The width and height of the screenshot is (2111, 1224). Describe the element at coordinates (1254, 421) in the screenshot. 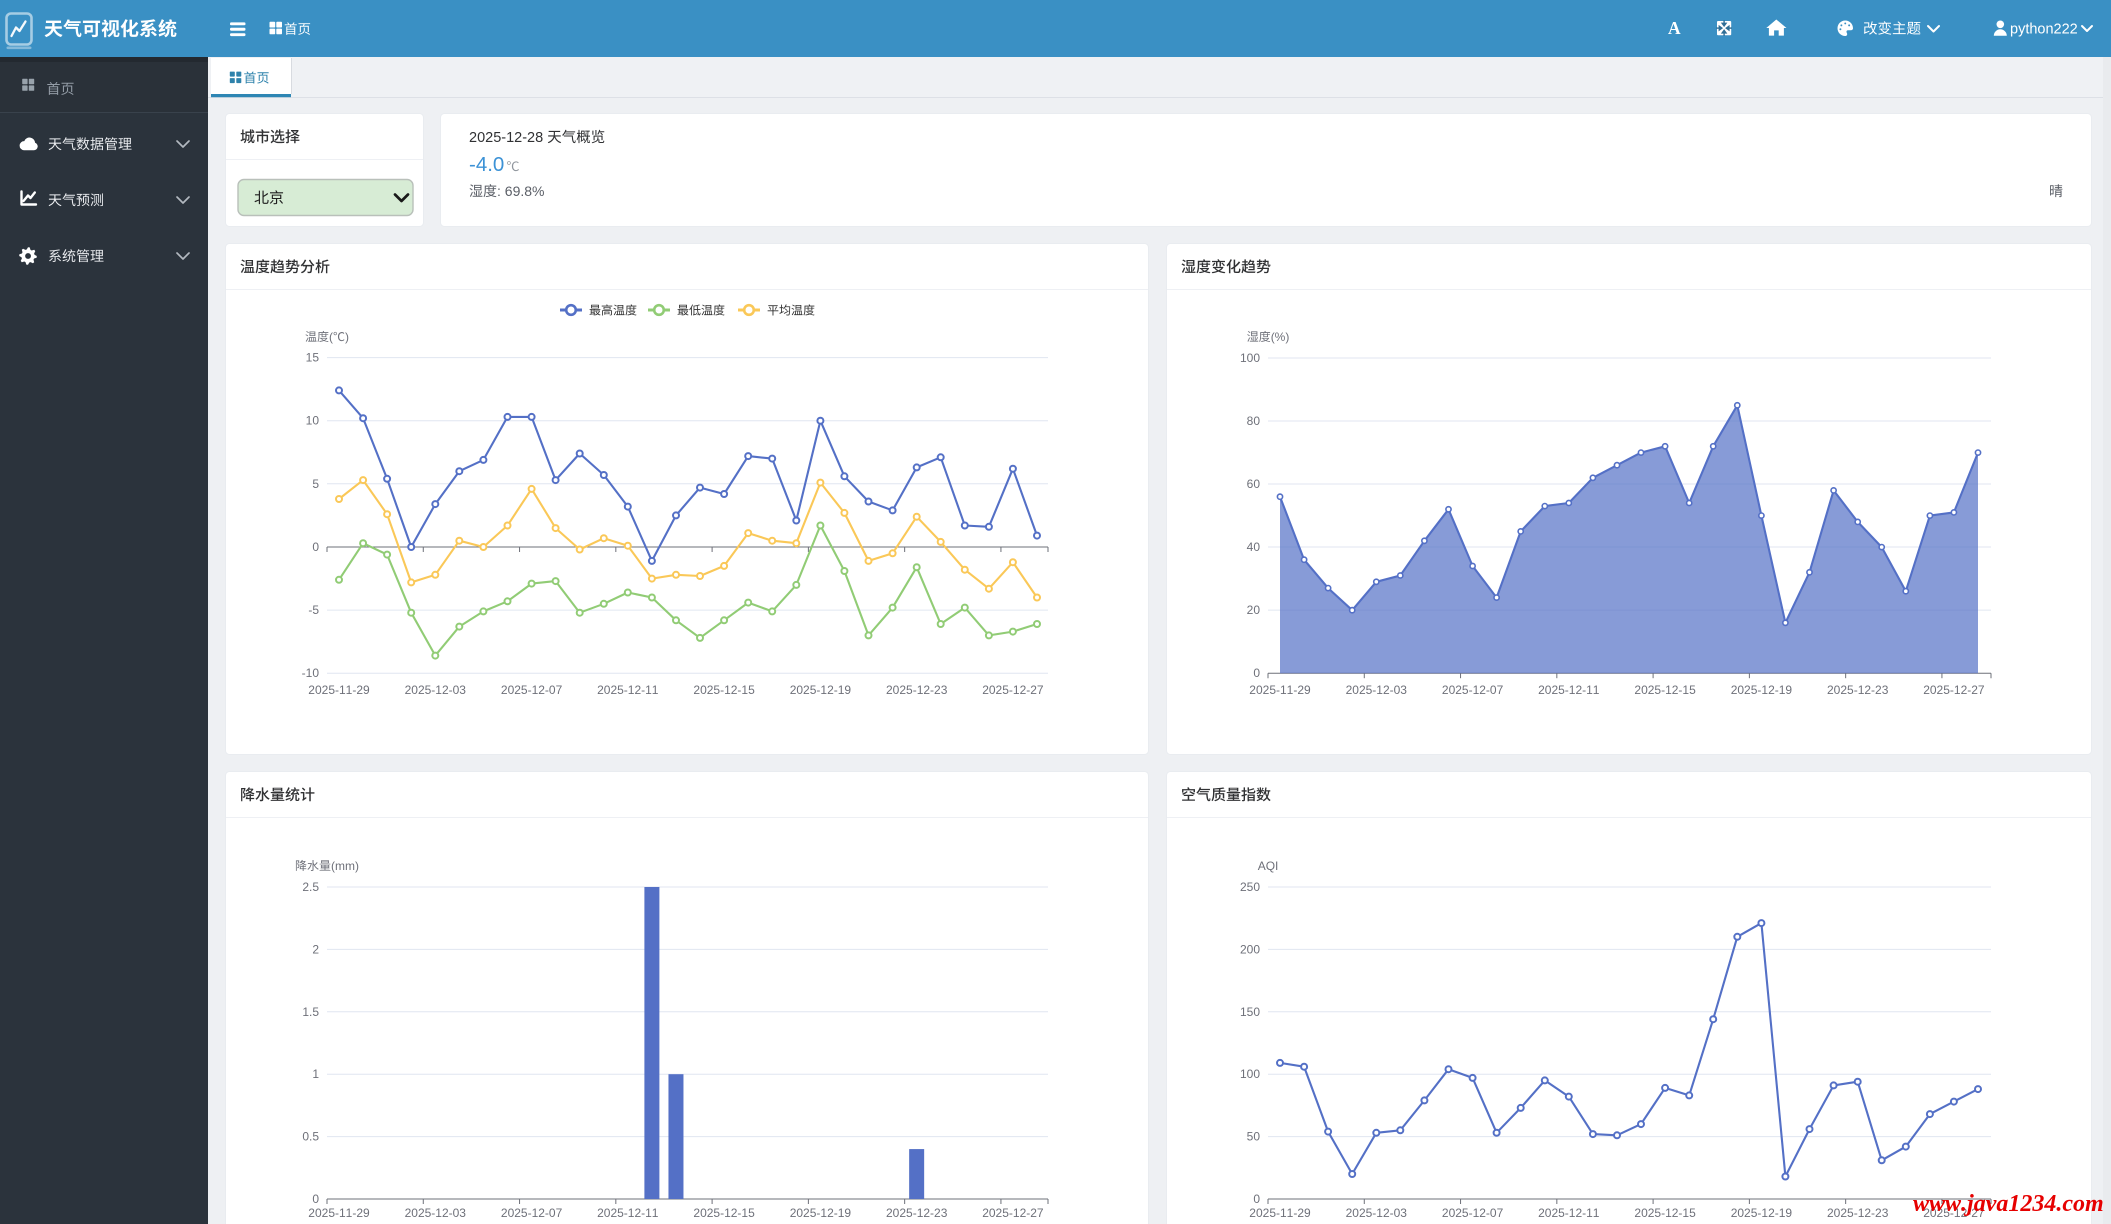

I see `svg-text: 80` at that location.